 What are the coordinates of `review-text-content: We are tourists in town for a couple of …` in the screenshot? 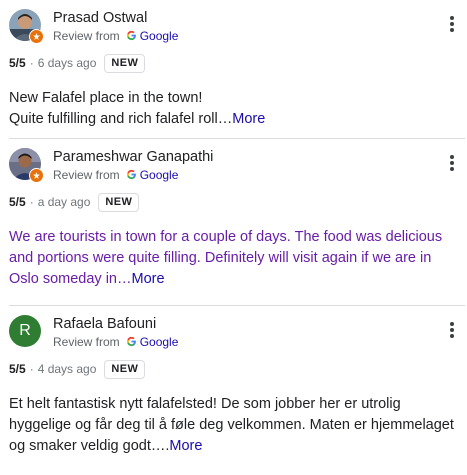 It's located at (226, 258).